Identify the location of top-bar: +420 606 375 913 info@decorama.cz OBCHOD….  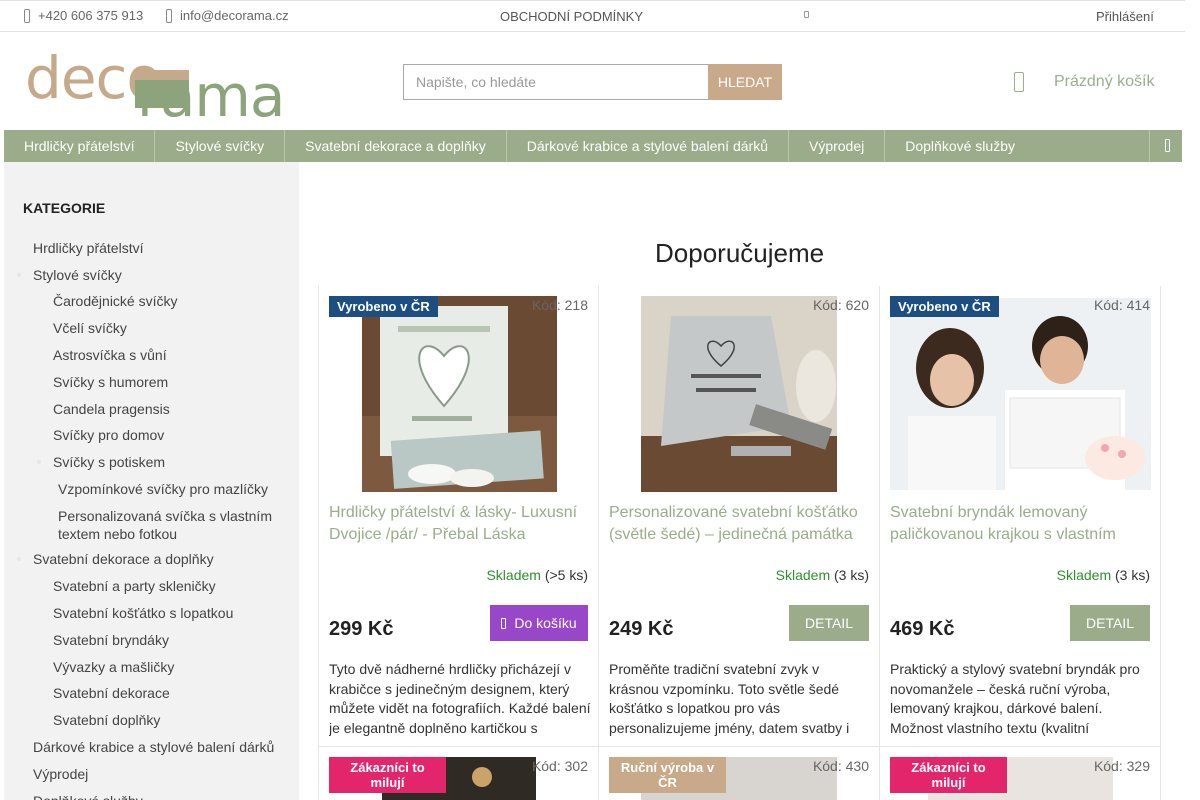
(592, 16).